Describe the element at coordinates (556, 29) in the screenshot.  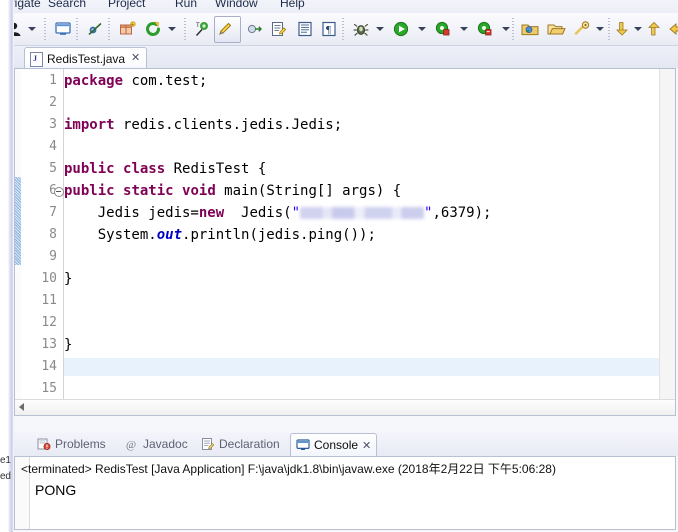
I see `open-resource-icon` at that location.